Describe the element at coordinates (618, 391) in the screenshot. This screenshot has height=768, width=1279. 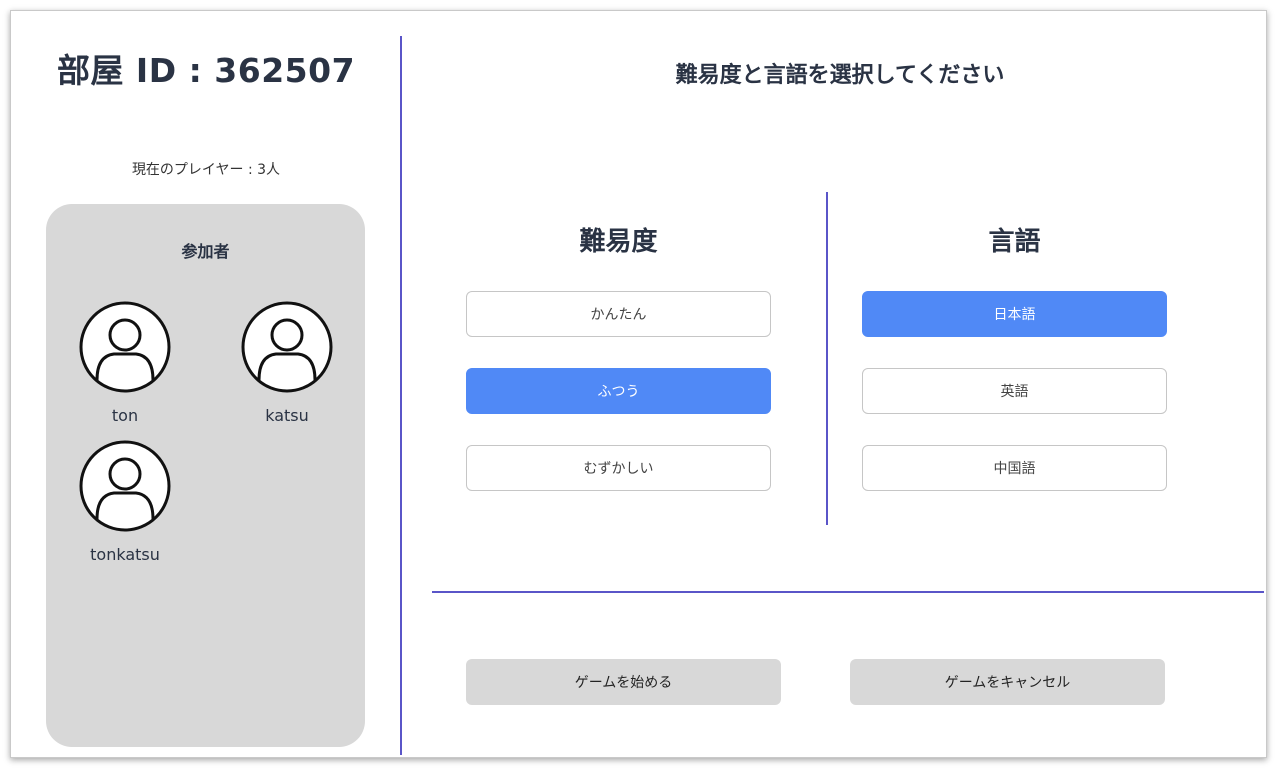
I see `difficulty-option-normal: ふつう` at that location.